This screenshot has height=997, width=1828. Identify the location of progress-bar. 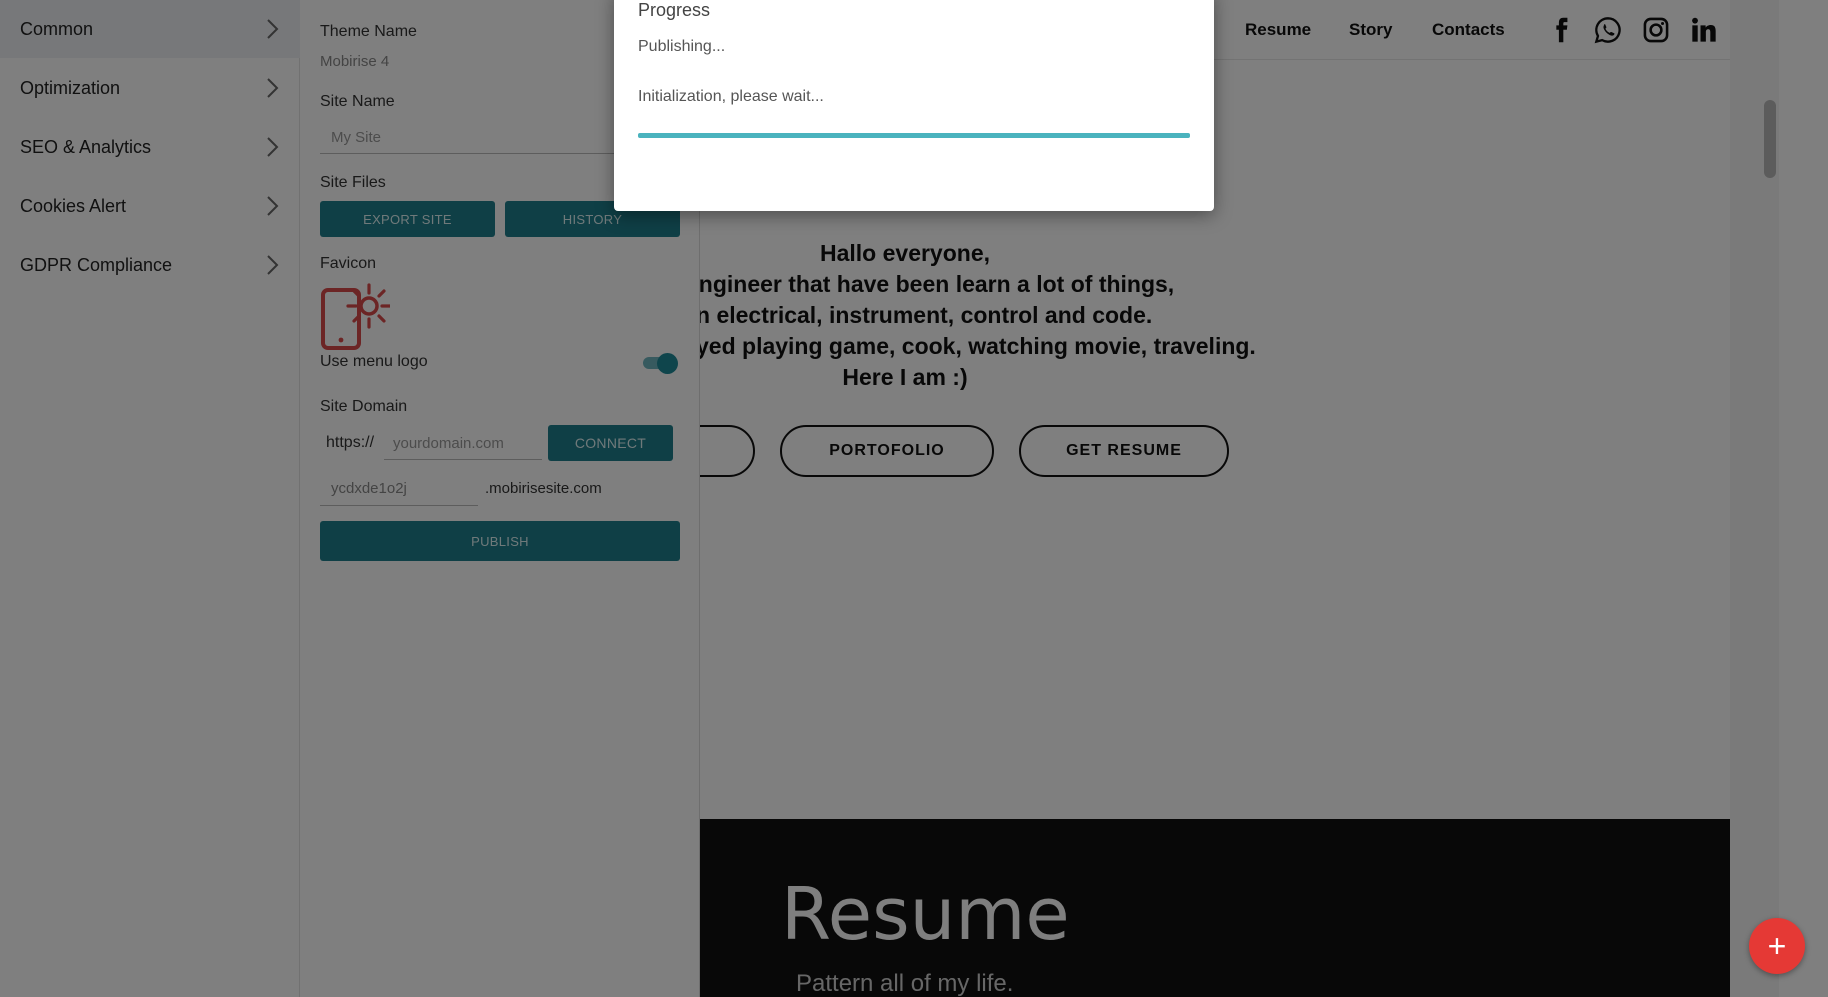
(914, 135).